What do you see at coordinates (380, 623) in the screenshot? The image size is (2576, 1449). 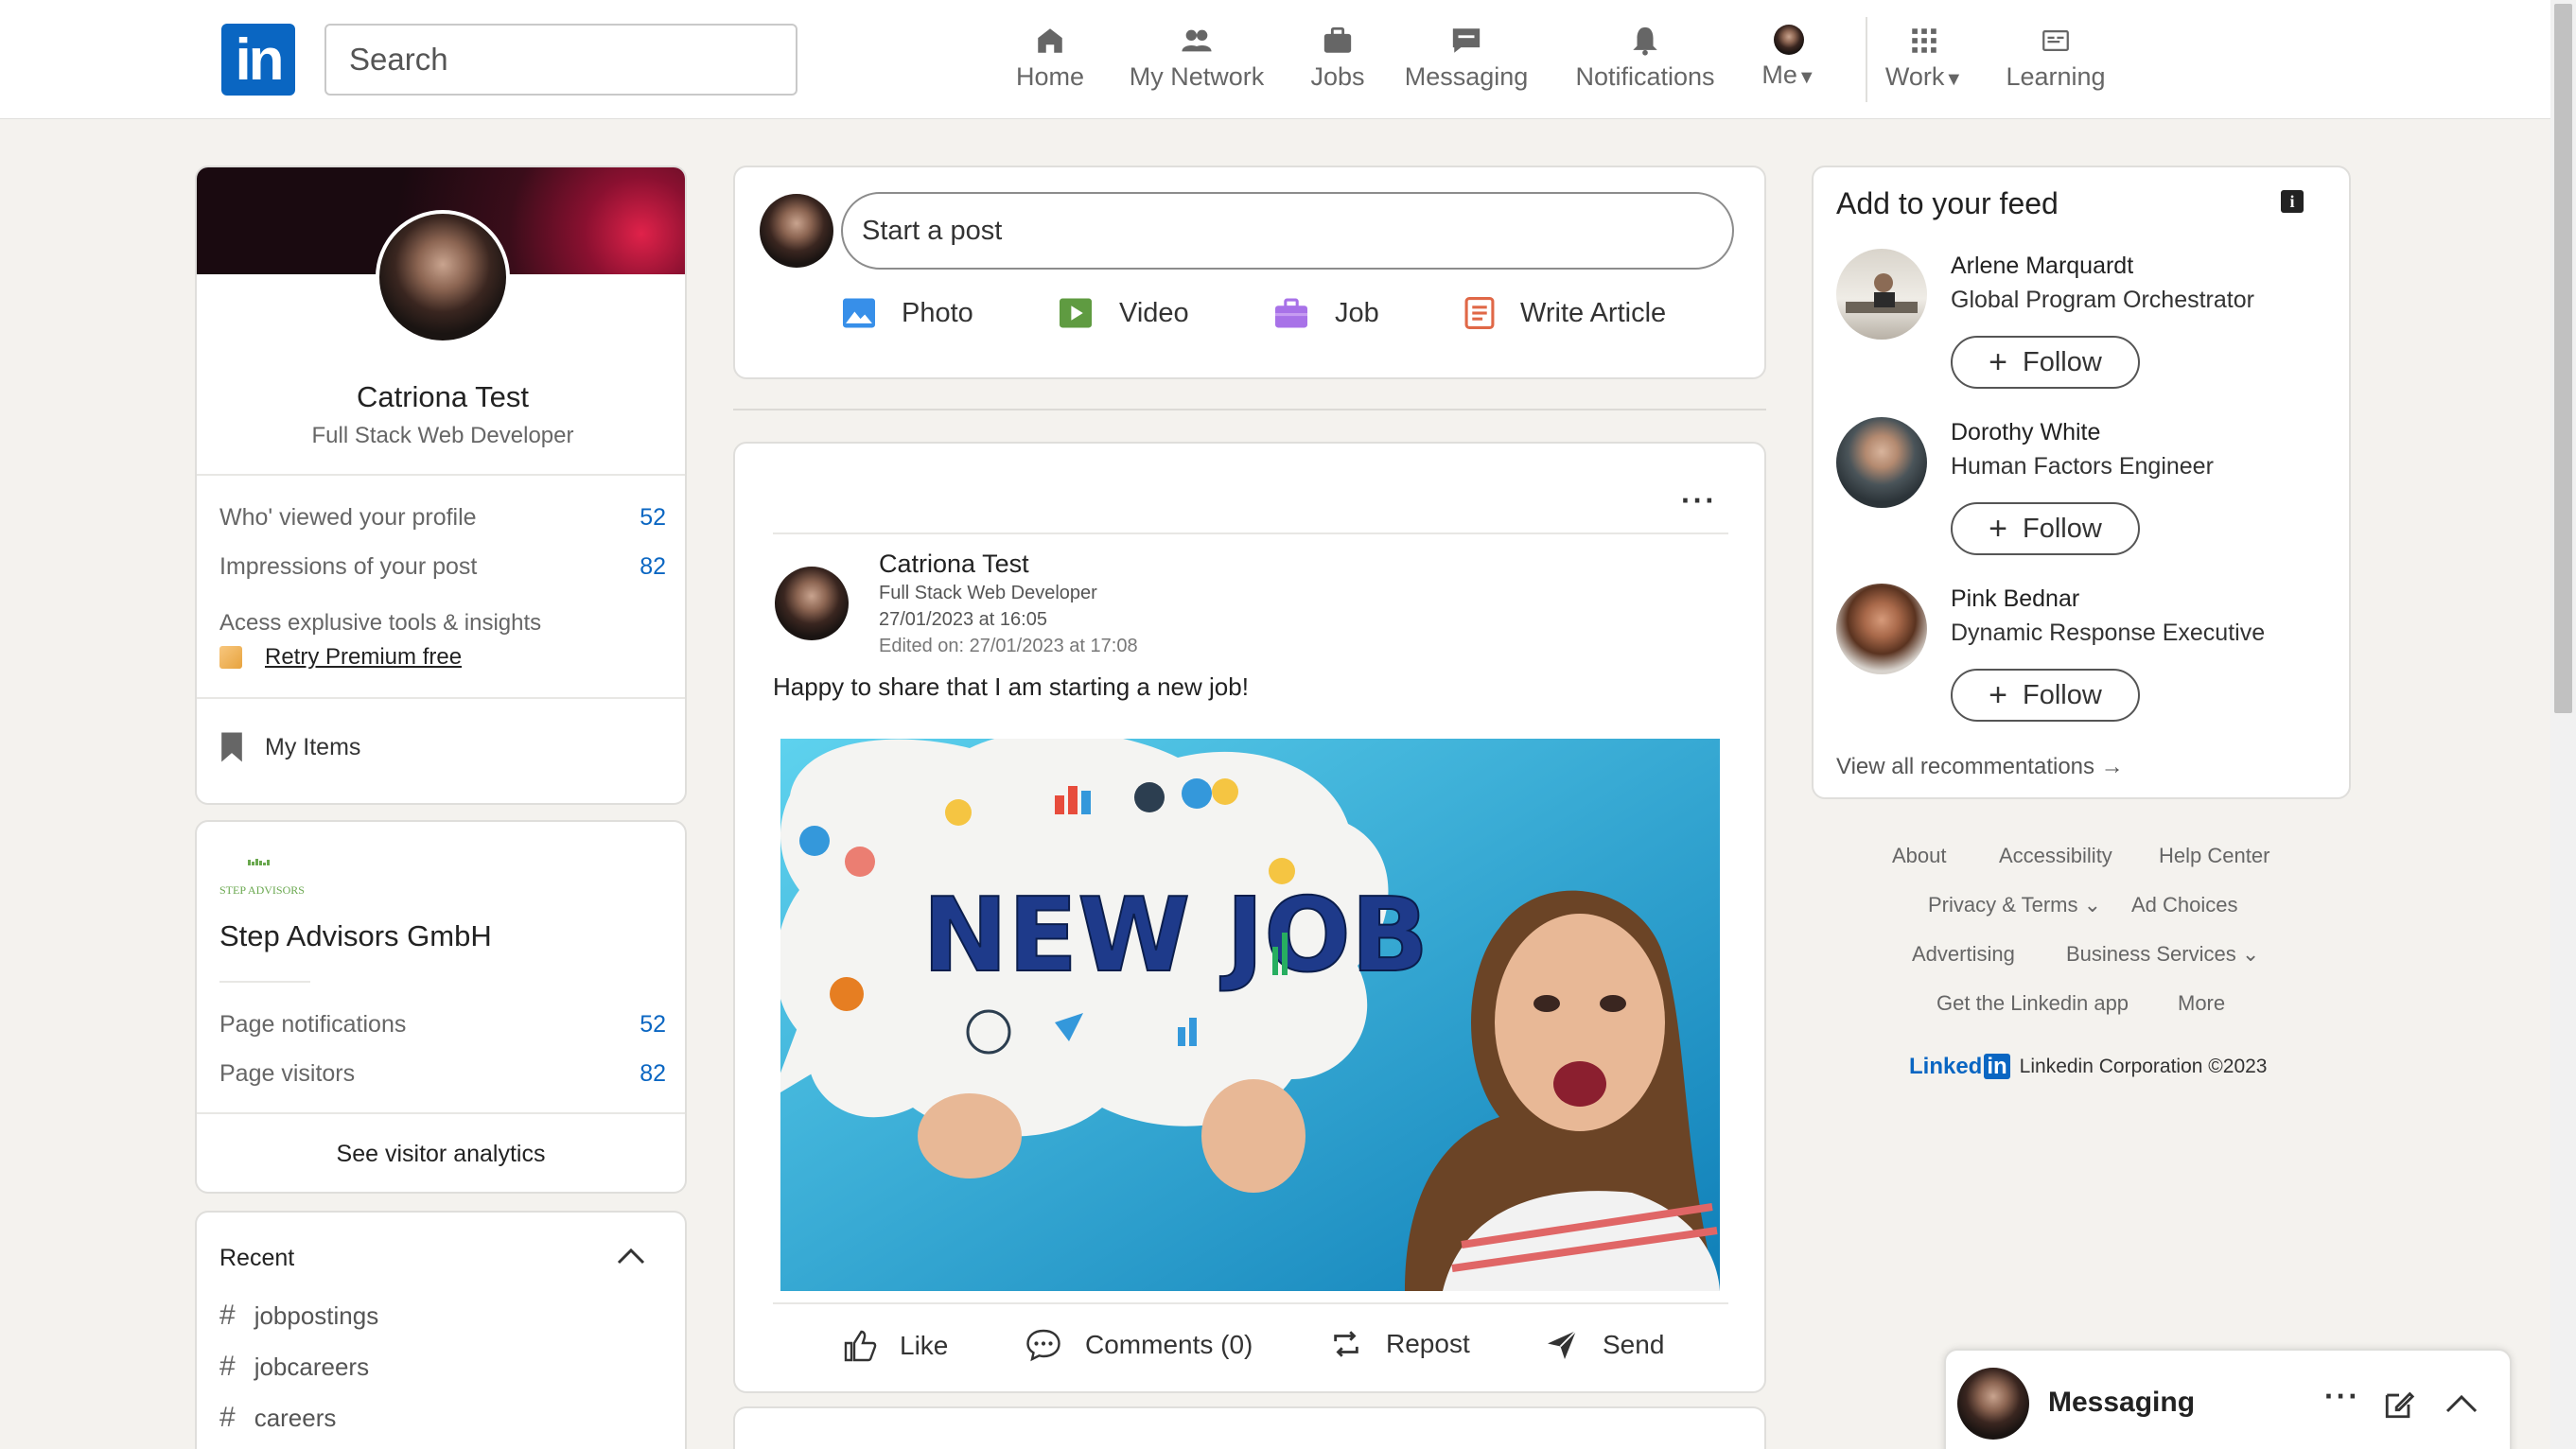 I see `premium-promo-text: Acess explusive tools & insights` at bounding box center [380, 623].